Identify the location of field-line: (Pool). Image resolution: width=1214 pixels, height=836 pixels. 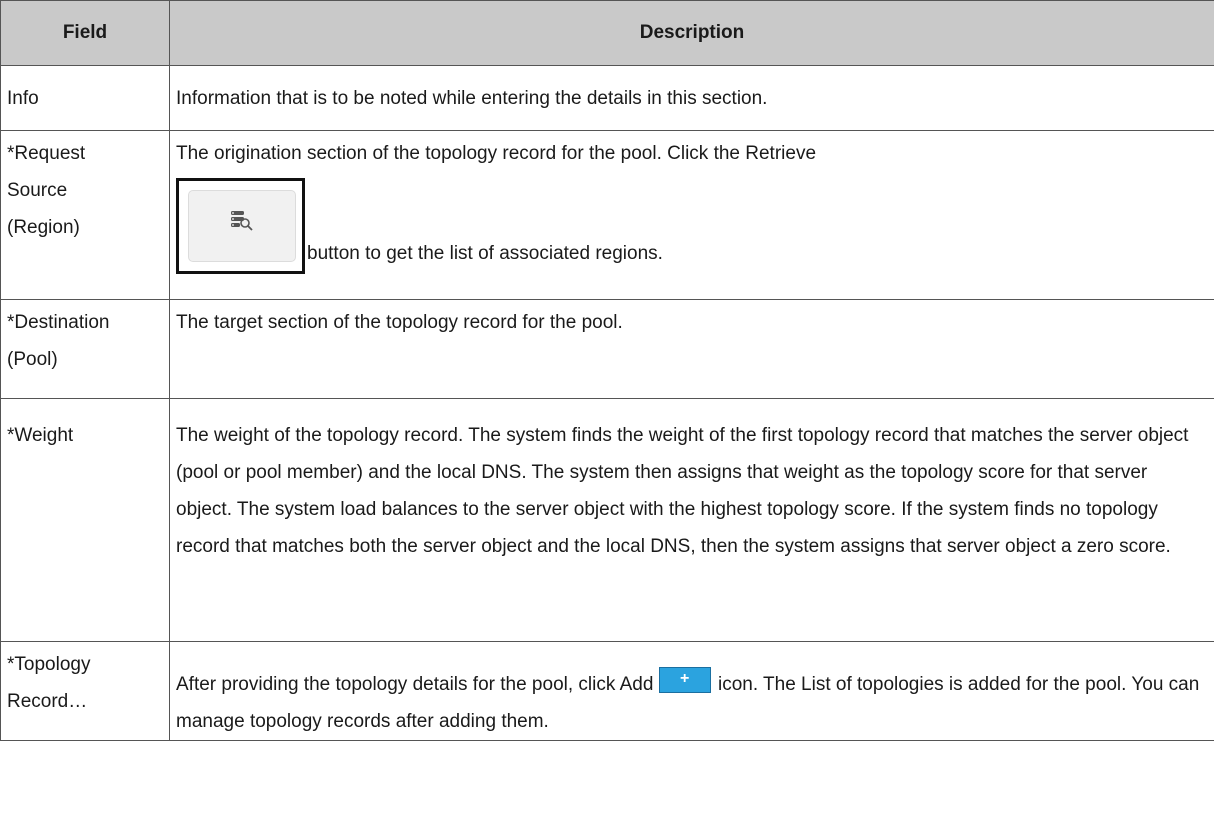
(32, 359).